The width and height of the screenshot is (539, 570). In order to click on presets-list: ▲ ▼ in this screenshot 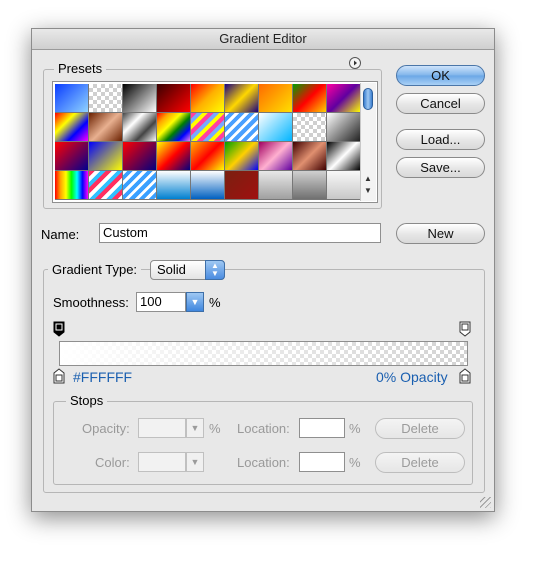, I will do `click(215, 142)`.